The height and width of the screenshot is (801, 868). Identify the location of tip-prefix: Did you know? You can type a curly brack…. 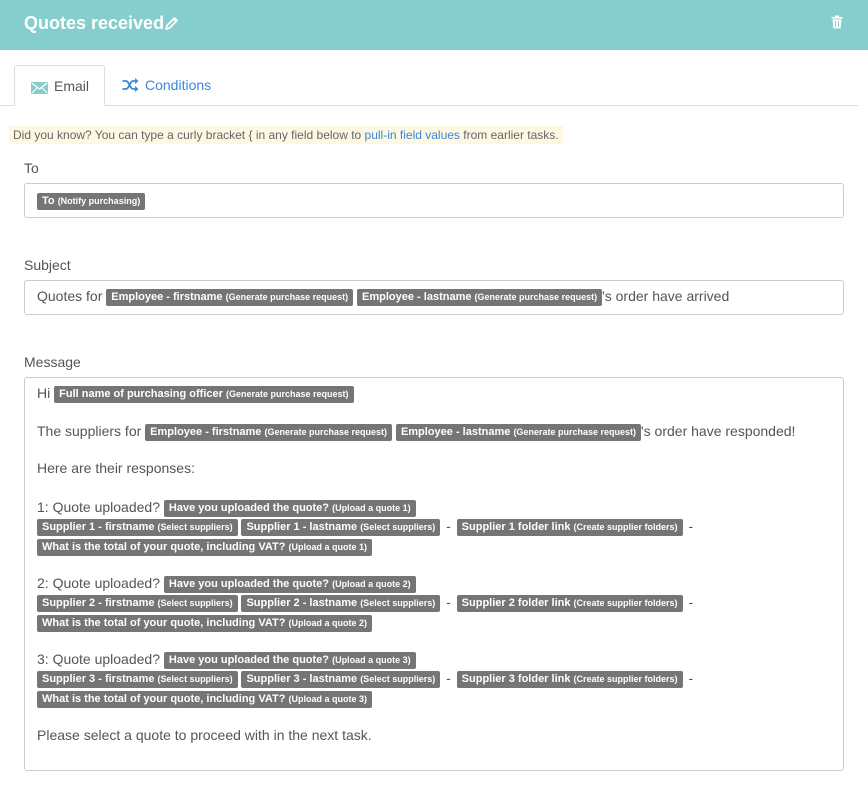
(189, 135).